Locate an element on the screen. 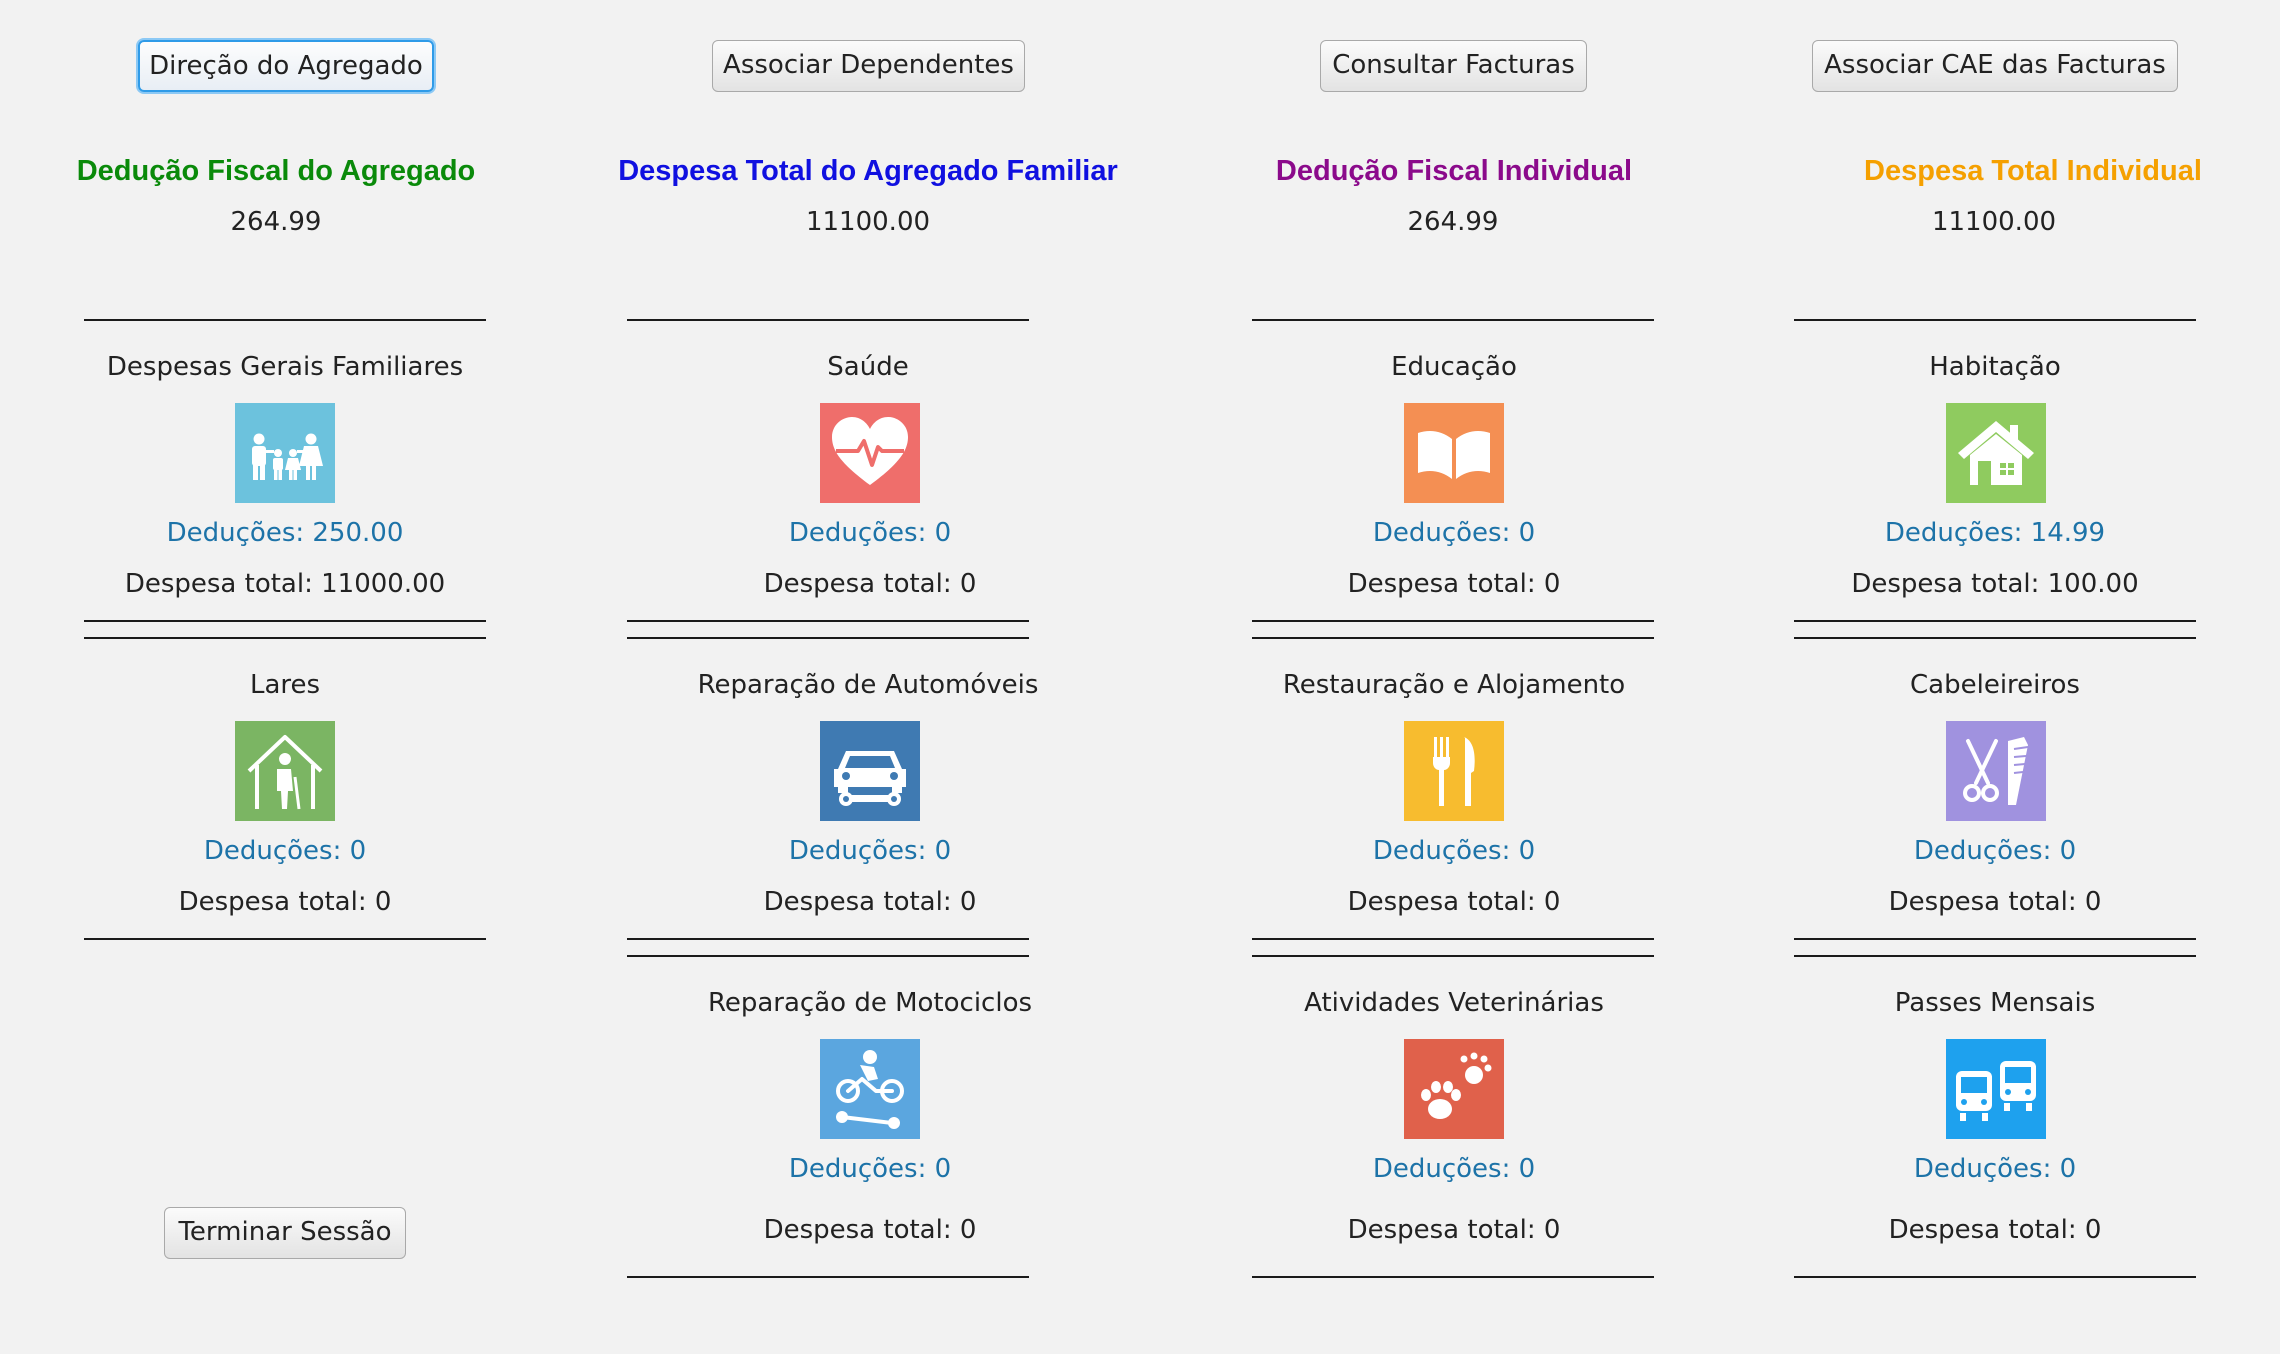 The height and width of the screenshot is (1354, 2280). despesa-total-value: Despesa total: 11000.00 is located at coordinates (285, 584).